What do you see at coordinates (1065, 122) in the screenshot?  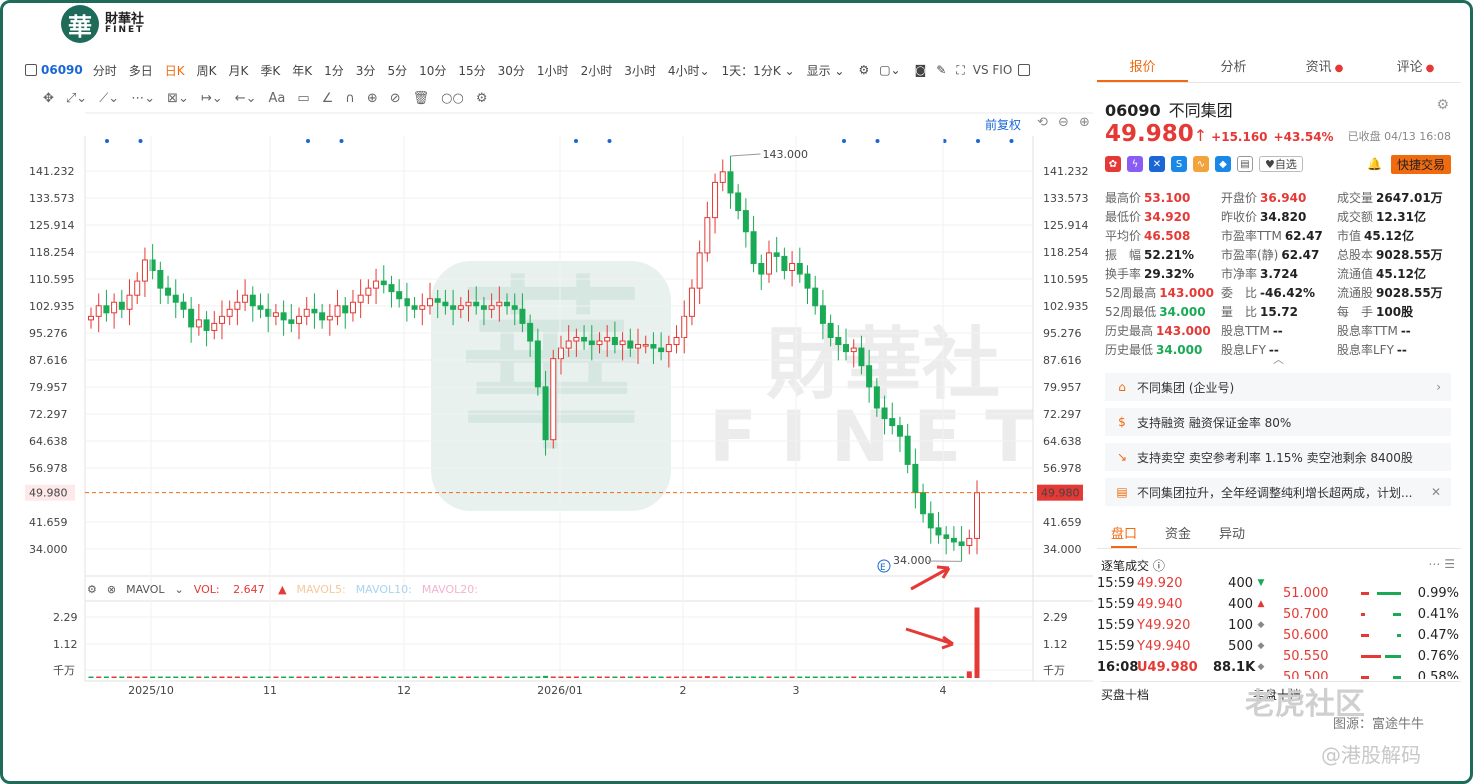 I see `zoom-controls: ⟲ ⊖ ⊕` at bounding box center [1065, 122].